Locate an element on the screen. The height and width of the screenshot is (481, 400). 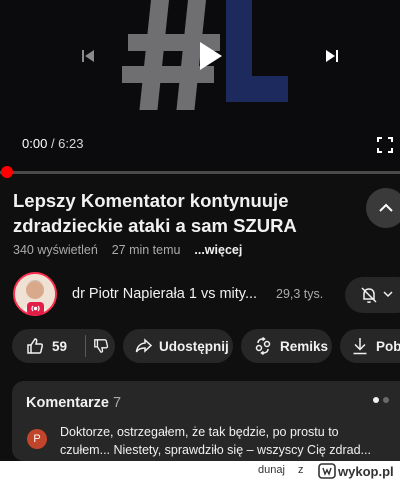
watermark-bar: dunaj z wykop.pl is located at coordinates (200, 471).